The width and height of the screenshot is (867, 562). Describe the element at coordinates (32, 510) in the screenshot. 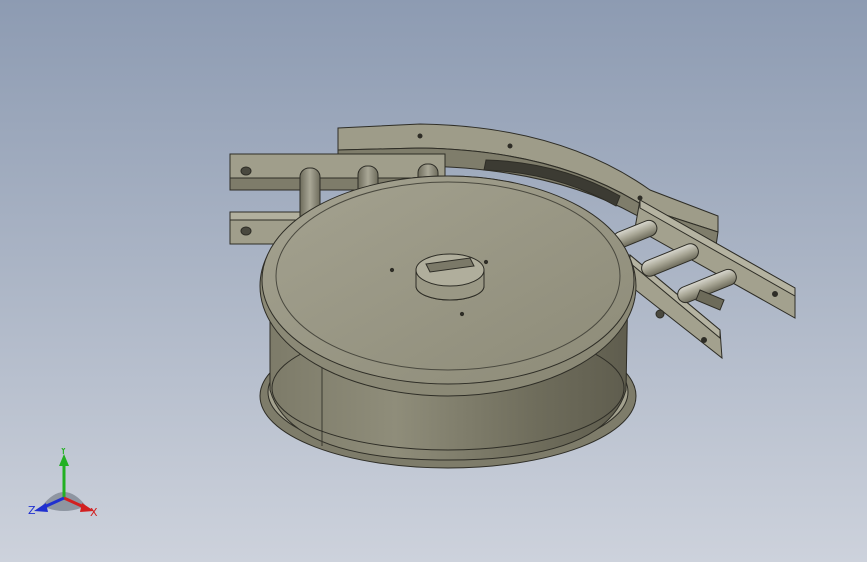

I see `z-axis-label: Z` at that location.